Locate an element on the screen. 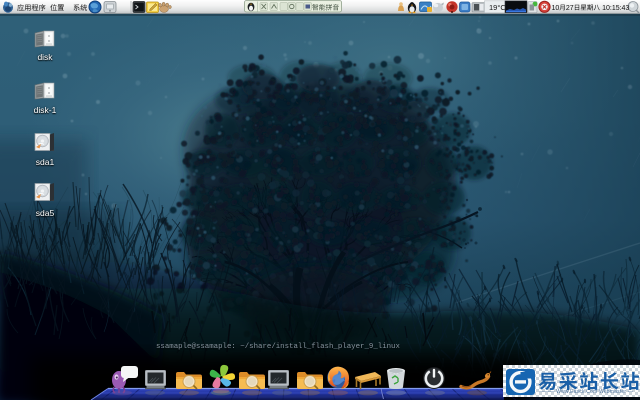 The height and width of the screenshot is (400, 640). svg-text: 19°C is located at coordinates (497, 7).